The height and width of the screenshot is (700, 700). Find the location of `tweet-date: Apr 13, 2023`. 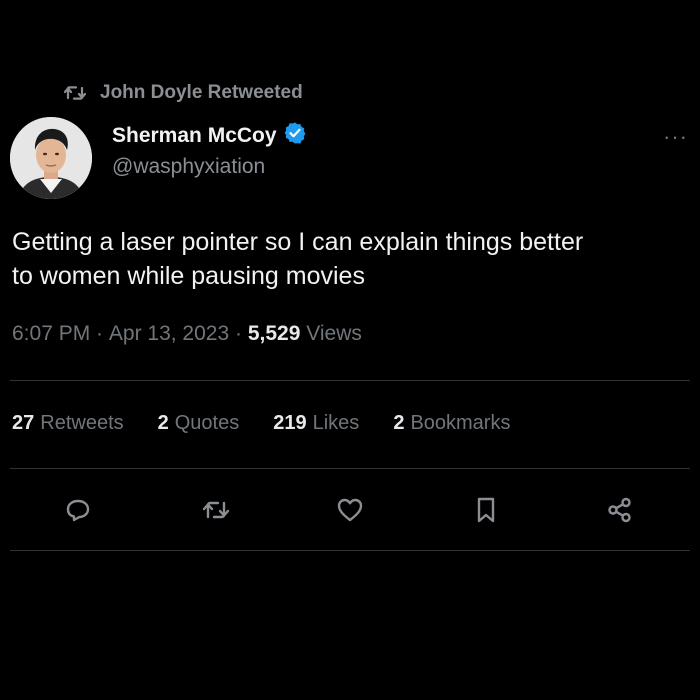

tweet-date: Apr 13, 2023 is located at coordinates (169, 334).